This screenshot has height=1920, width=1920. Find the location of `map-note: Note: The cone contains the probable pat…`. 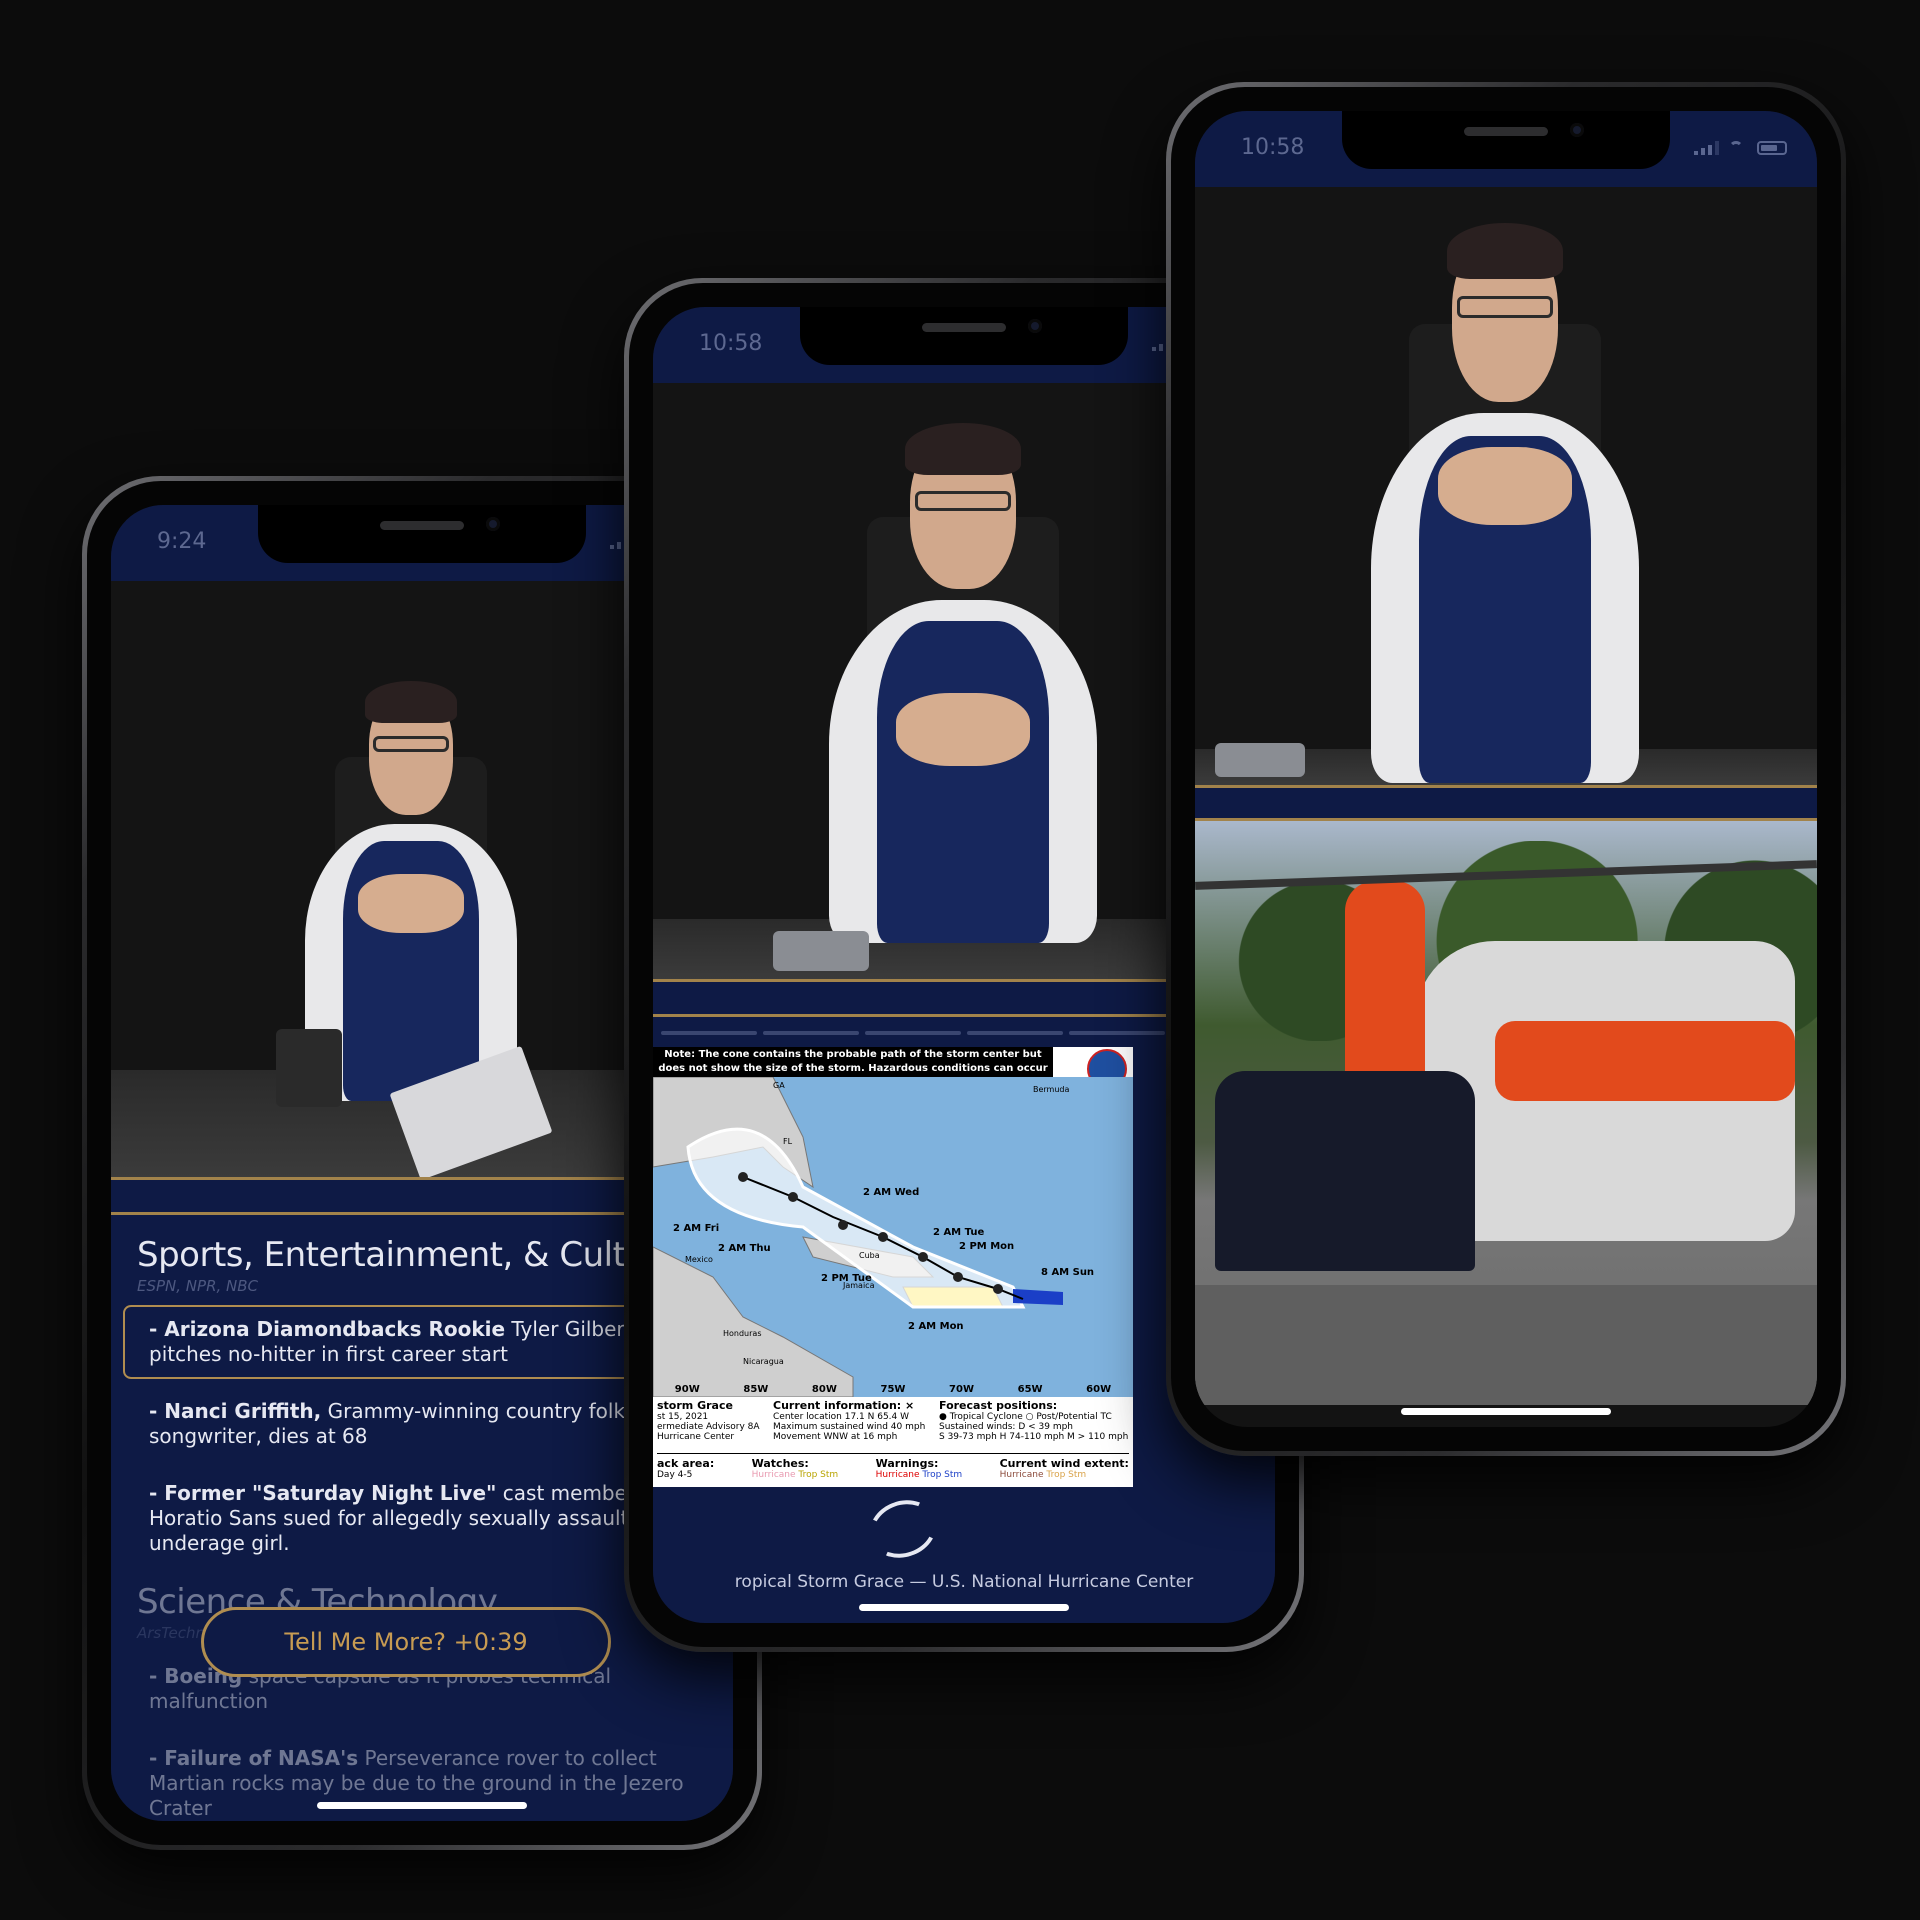

map-note: Note: The cone contains the probable pat… is located at coordinates (853, 1067).